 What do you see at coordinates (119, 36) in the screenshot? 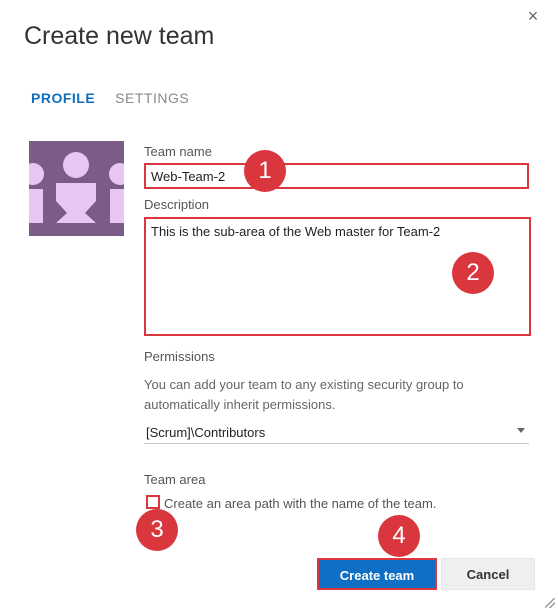
I see `dialog-title: Create new team` at bounding box center [119, 36].